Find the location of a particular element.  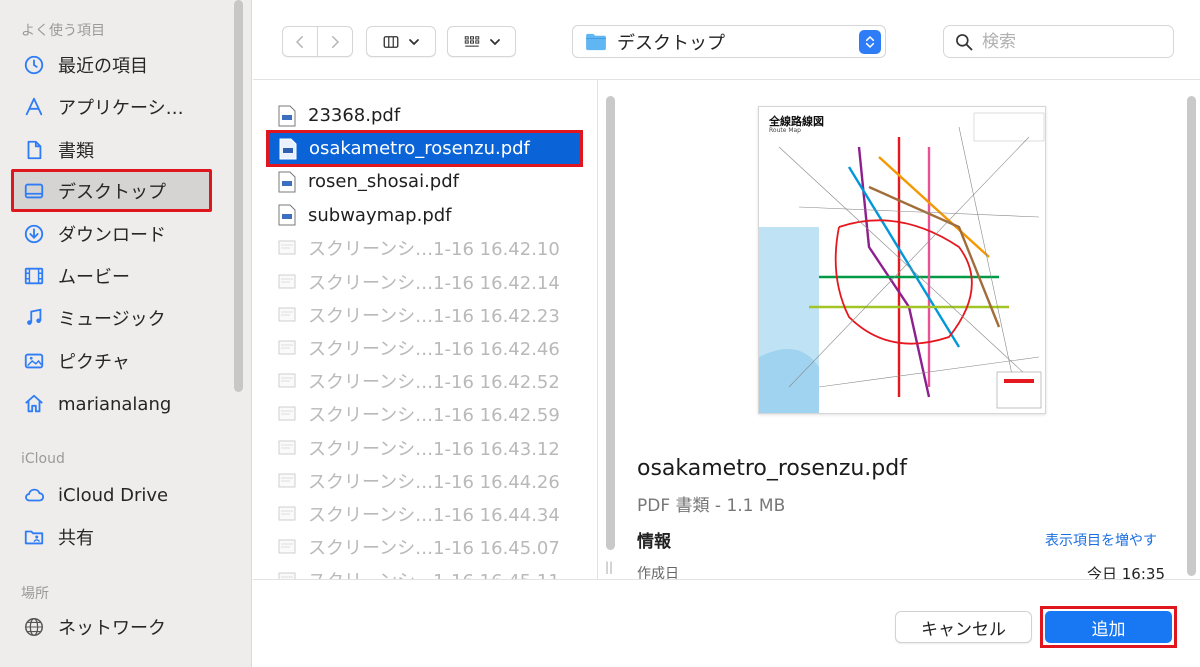

sidebar-item-label: iCloud Drive is located at coordinates (113, 495).